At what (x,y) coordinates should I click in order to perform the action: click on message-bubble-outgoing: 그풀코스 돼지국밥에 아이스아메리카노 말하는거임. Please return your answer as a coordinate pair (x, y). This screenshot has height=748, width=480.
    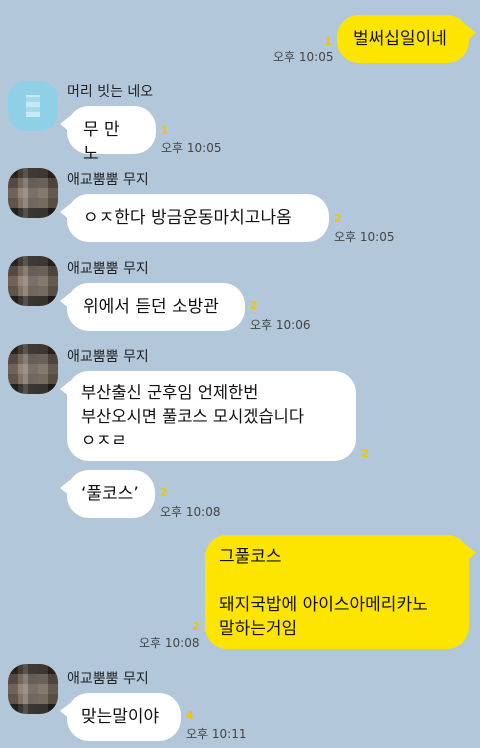
    Looking at the image, I should click on (340, 592).